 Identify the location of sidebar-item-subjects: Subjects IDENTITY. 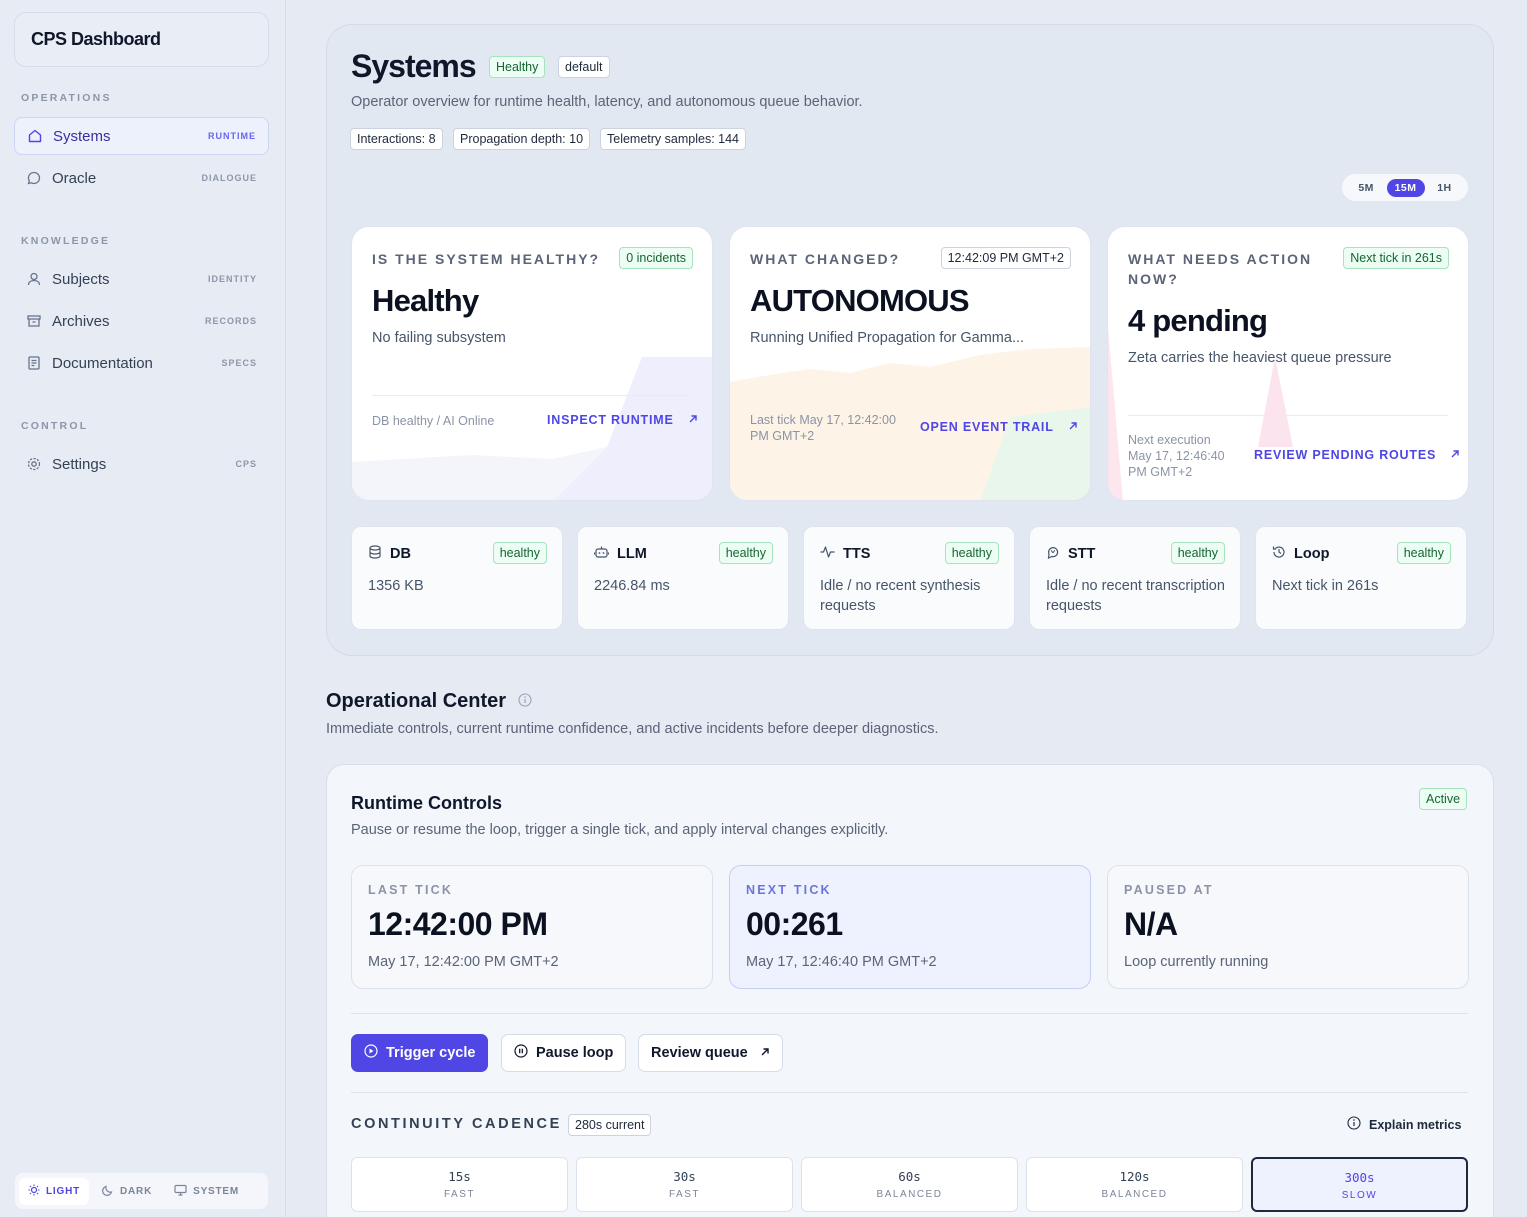
(141, 279).